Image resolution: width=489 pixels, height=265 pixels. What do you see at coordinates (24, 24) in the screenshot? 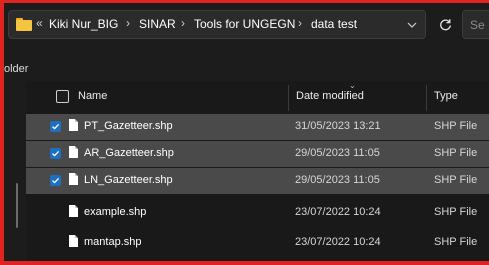
I see `folder-icon` at bounding box center [24, 24].